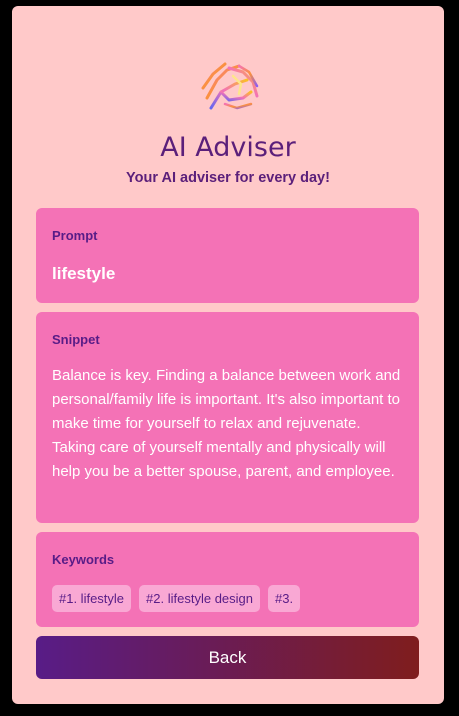  What do you see at coordinates (284, 598) in the screenshot?
I see `keyword-chip-3: #3.` at bounding box center [284, 598].